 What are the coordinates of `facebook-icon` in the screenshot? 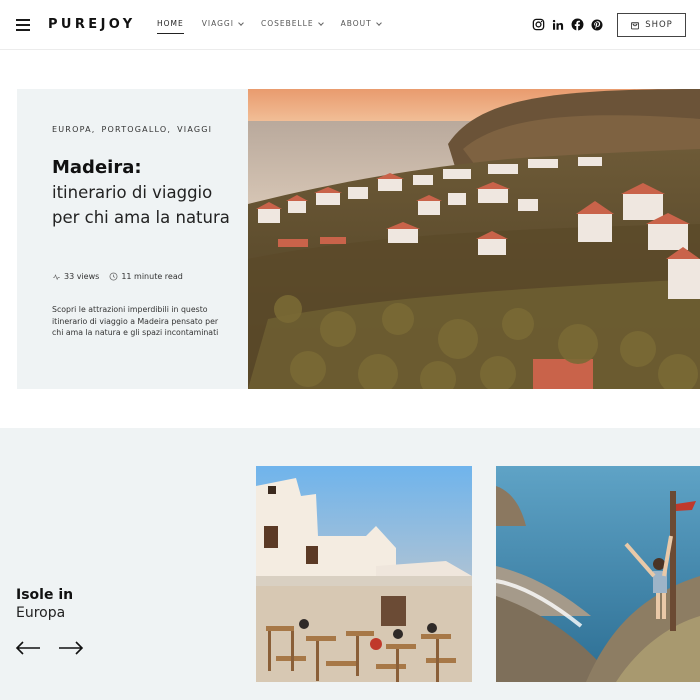 It's located at (577, 24).